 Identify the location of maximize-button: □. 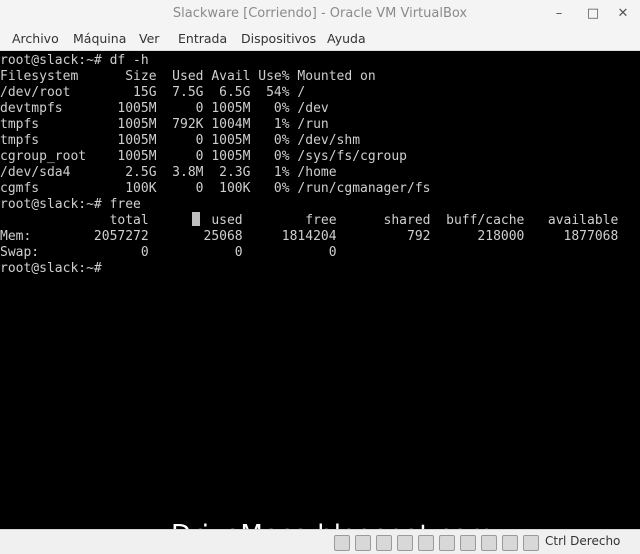
(593, 14).